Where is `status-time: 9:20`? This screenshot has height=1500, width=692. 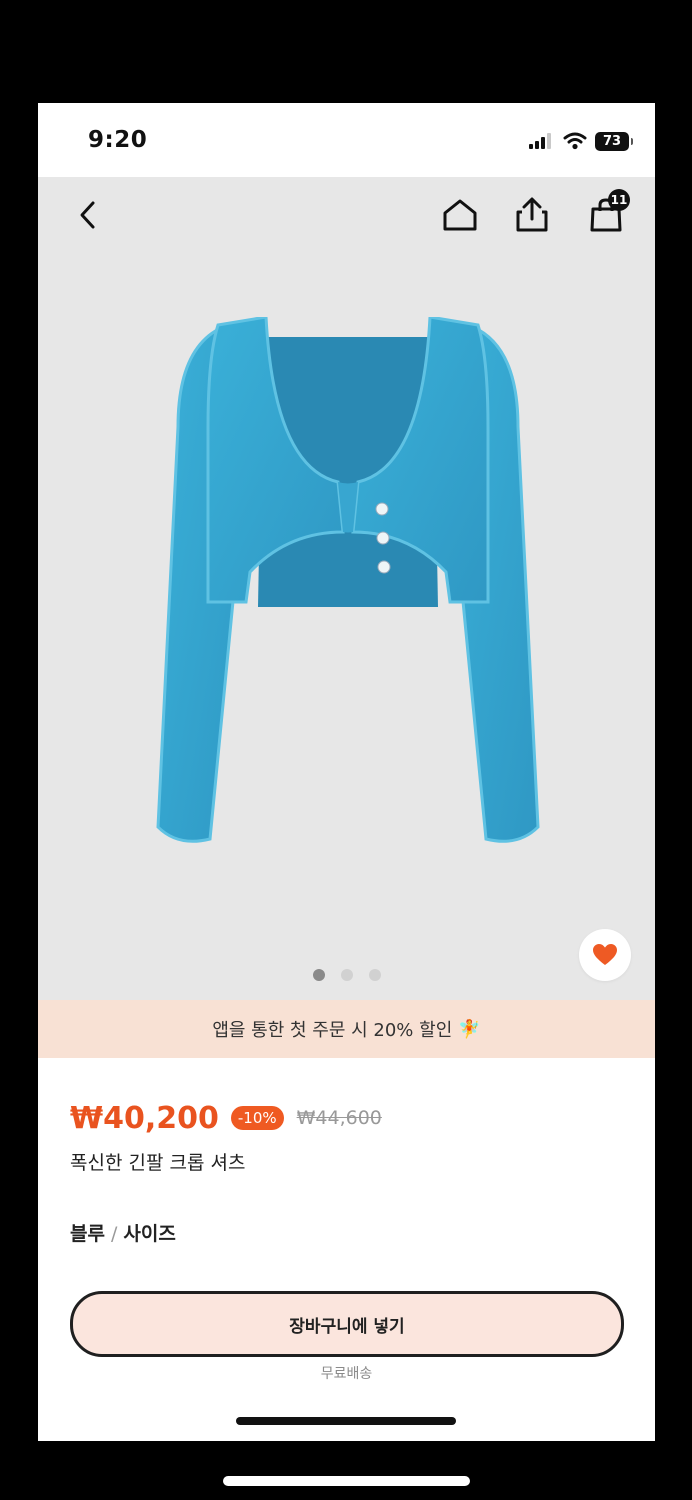 status-time: 9:20 is located at coordinates (118, 140).